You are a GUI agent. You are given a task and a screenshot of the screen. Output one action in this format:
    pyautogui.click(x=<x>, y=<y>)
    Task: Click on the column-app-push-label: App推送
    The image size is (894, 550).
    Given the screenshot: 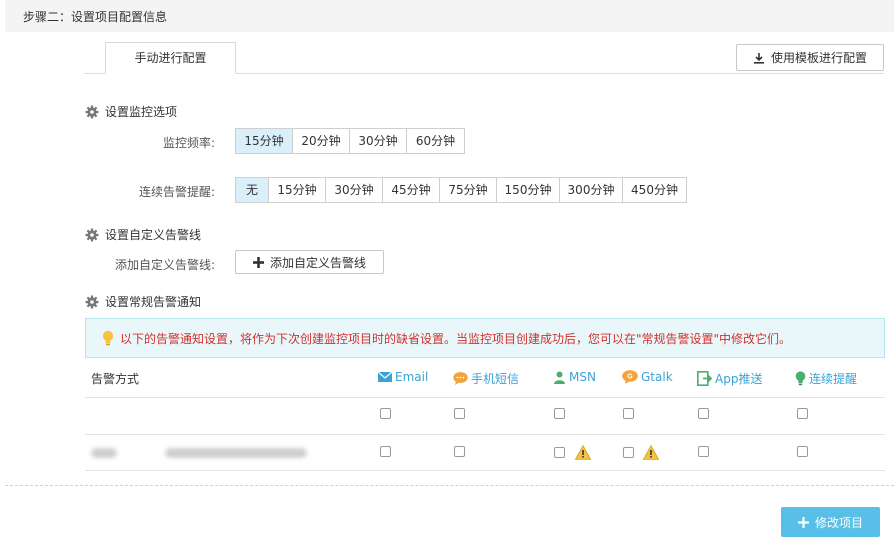 What is the action you would take?
    pyautogui.click(x=739, y=379)
    